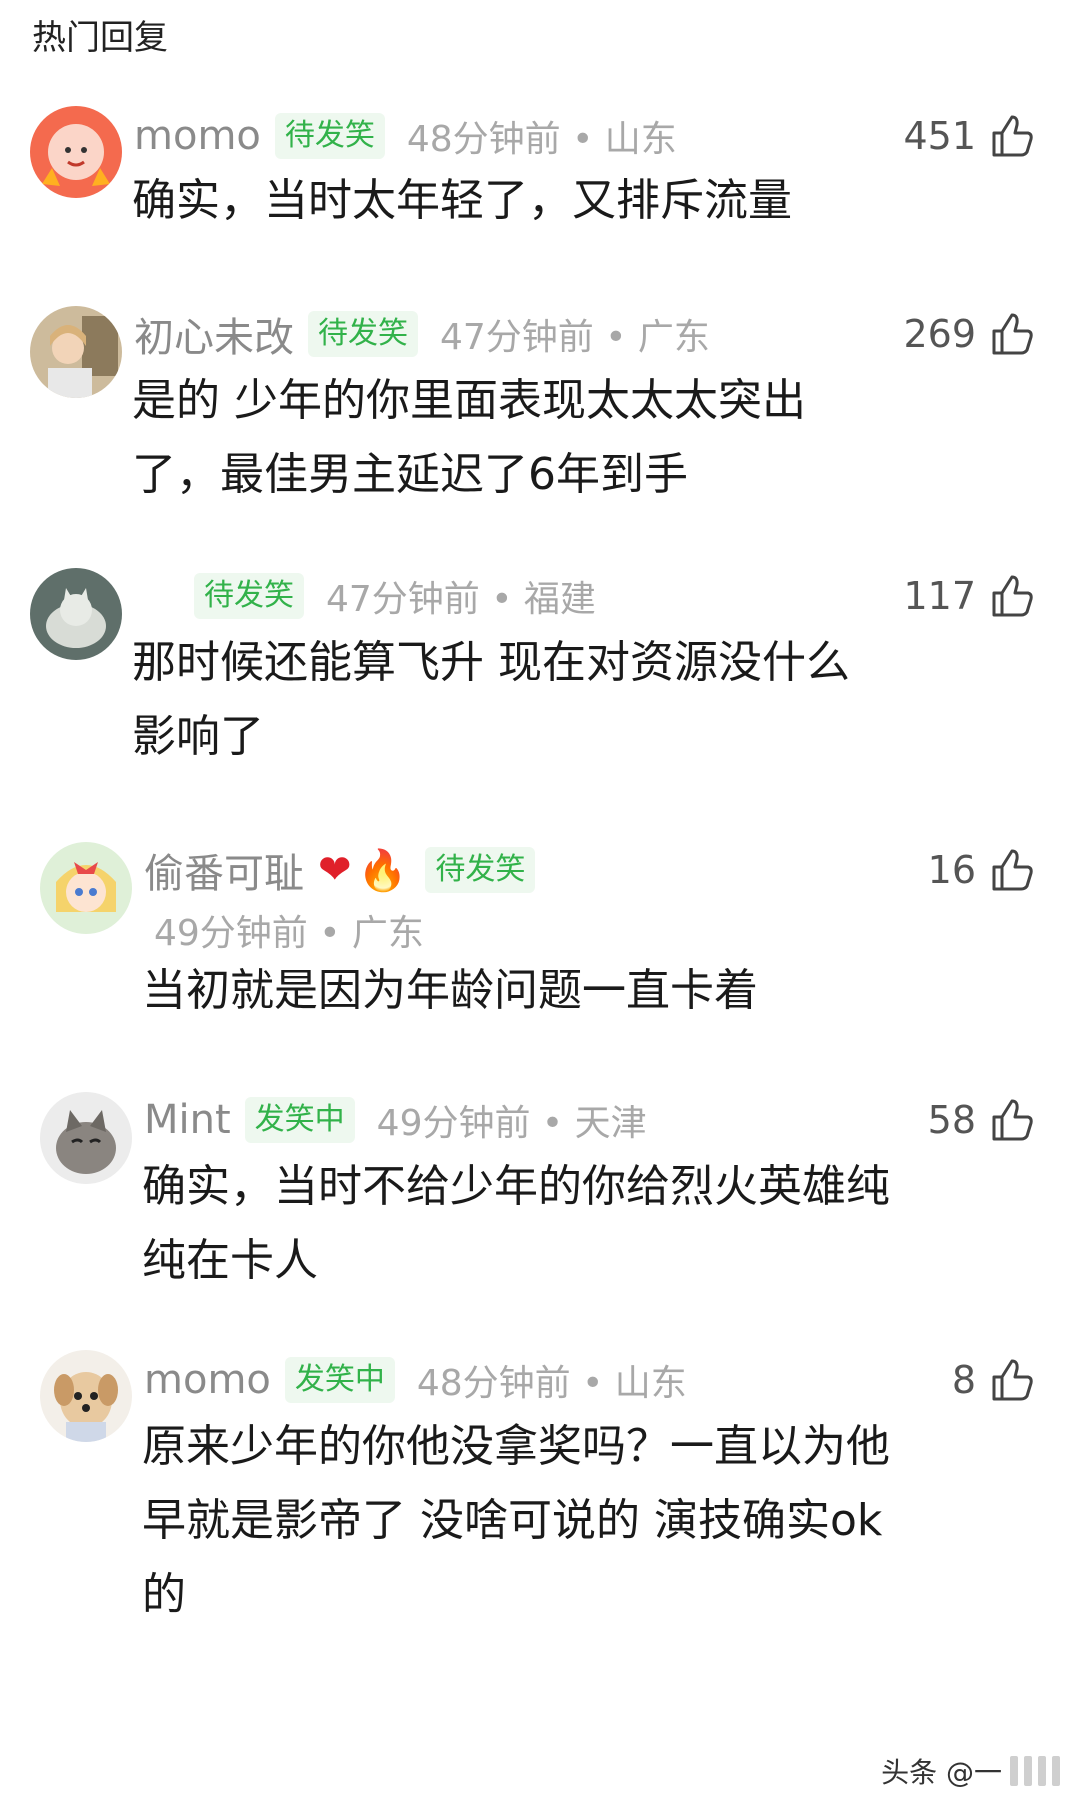 The image size is (1080, 1799). What do you see at coordinates (469, 437) in the screenshot?
I see `comment-text: 是的 少年的你里面表现太太太突出了，最佳男主延迟了6年到手` at bounding box center [469, 437].